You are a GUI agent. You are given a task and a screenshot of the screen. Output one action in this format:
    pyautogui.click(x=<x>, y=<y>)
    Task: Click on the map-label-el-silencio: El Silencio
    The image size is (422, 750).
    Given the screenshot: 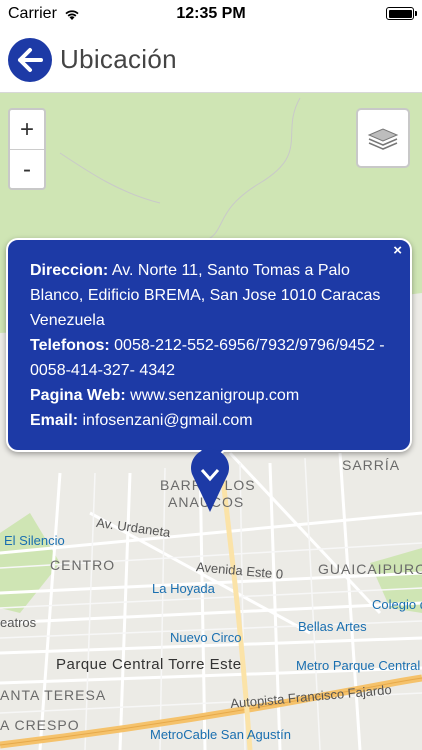 What is the action you would take?
    pyautogui.click(x=34, y=540)
    